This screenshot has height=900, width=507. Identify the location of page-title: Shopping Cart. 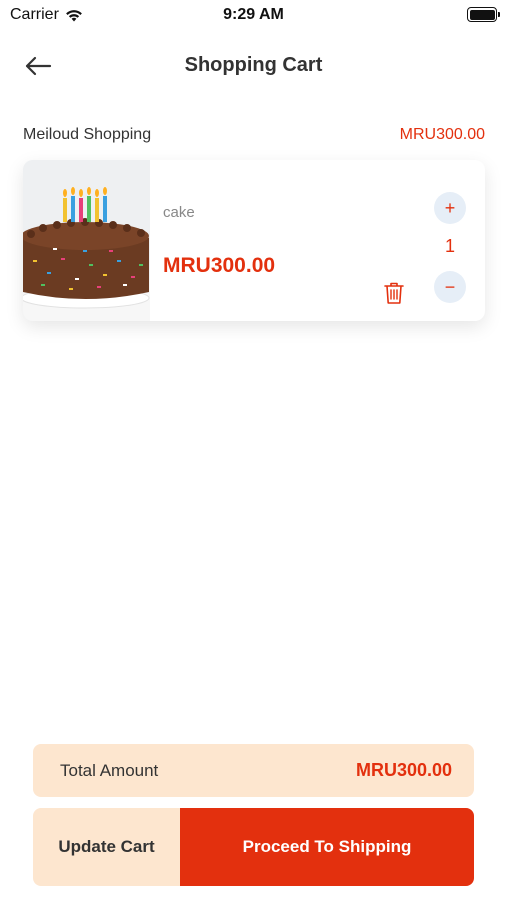
(253, 65).